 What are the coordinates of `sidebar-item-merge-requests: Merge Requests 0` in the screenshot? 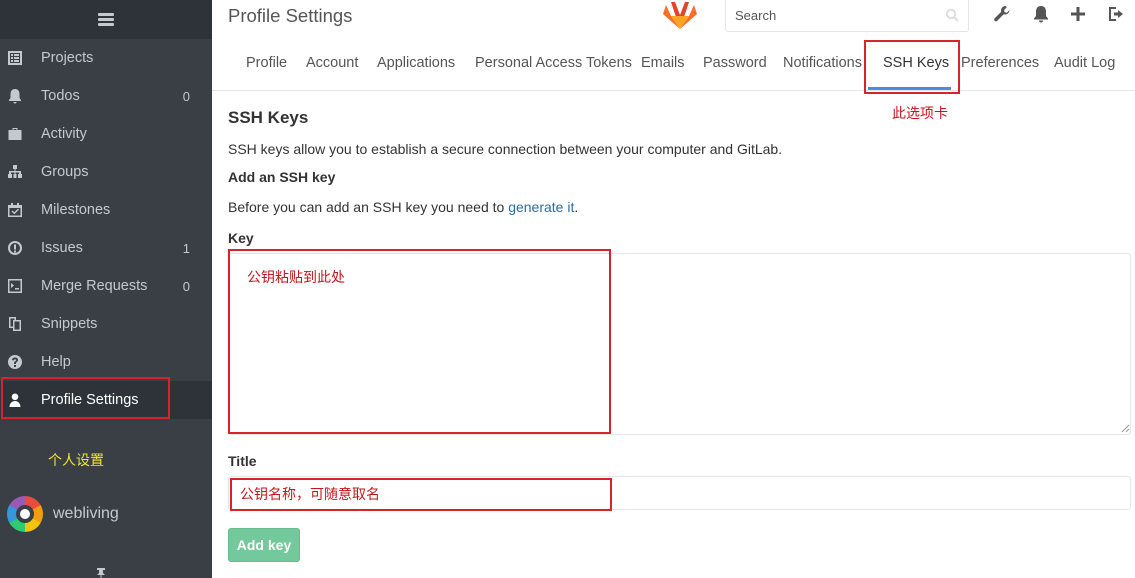 It's located at (106, 286).